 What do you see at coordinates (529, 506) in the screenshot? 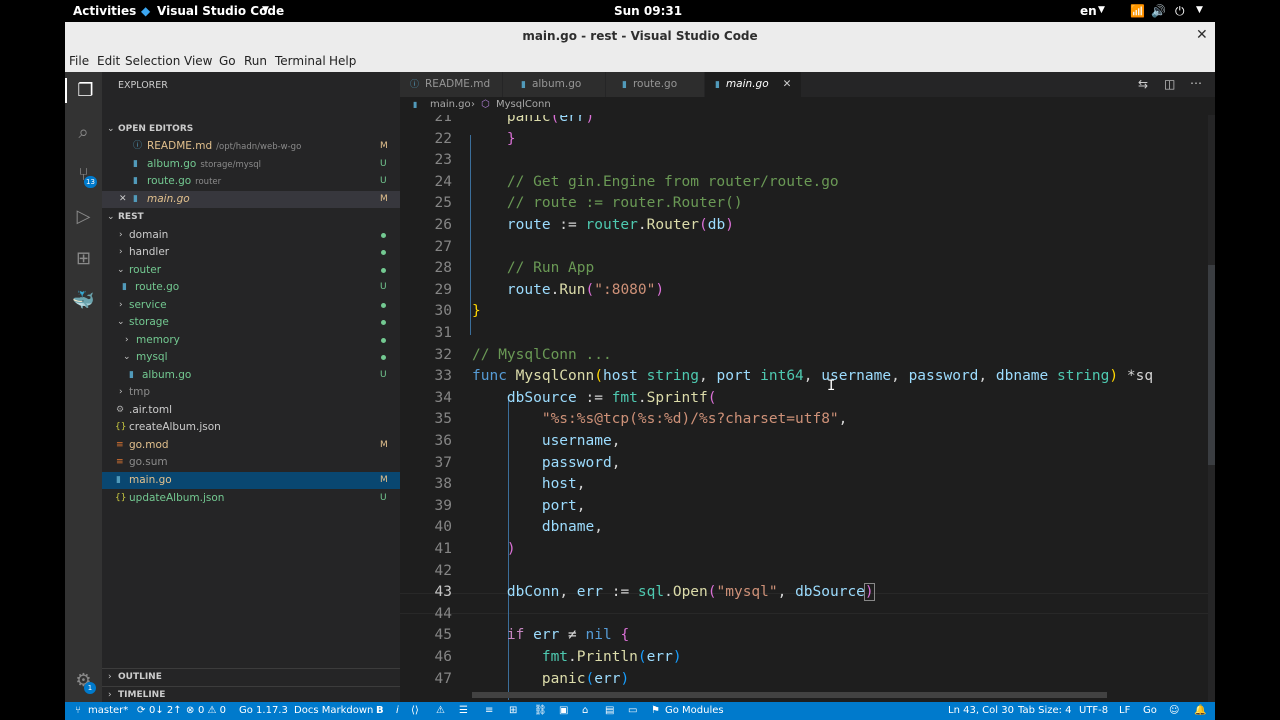
I see `code-line: port,` at bounding box center [529, 506].